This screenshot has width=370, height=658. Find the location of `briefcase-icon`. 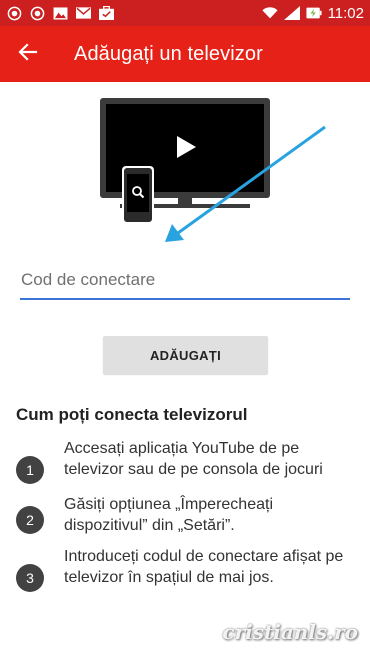

briefcase-icon is located at coordinates (106, 13).